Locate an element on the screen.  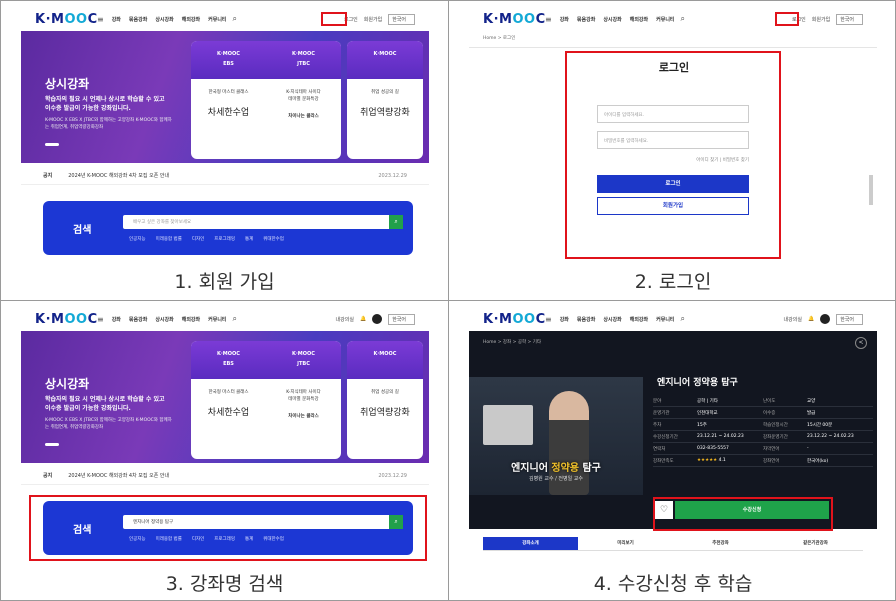
highlight-signup is located at coordinates (334, 19).